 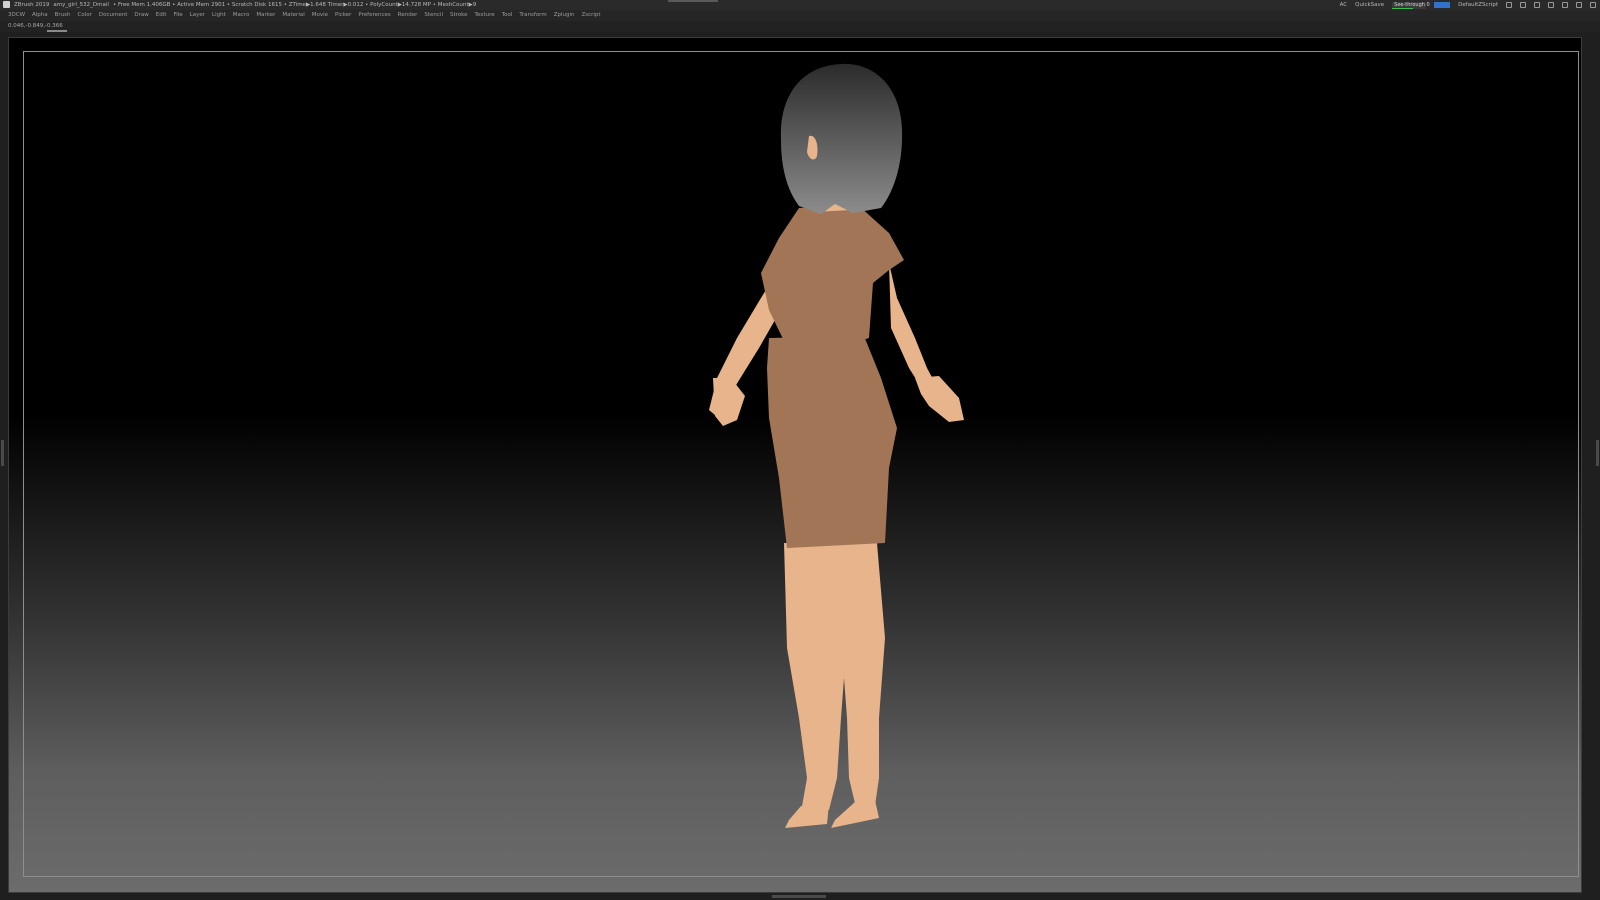 I want to click on menu-color: Color, so click(x=85, y=15).